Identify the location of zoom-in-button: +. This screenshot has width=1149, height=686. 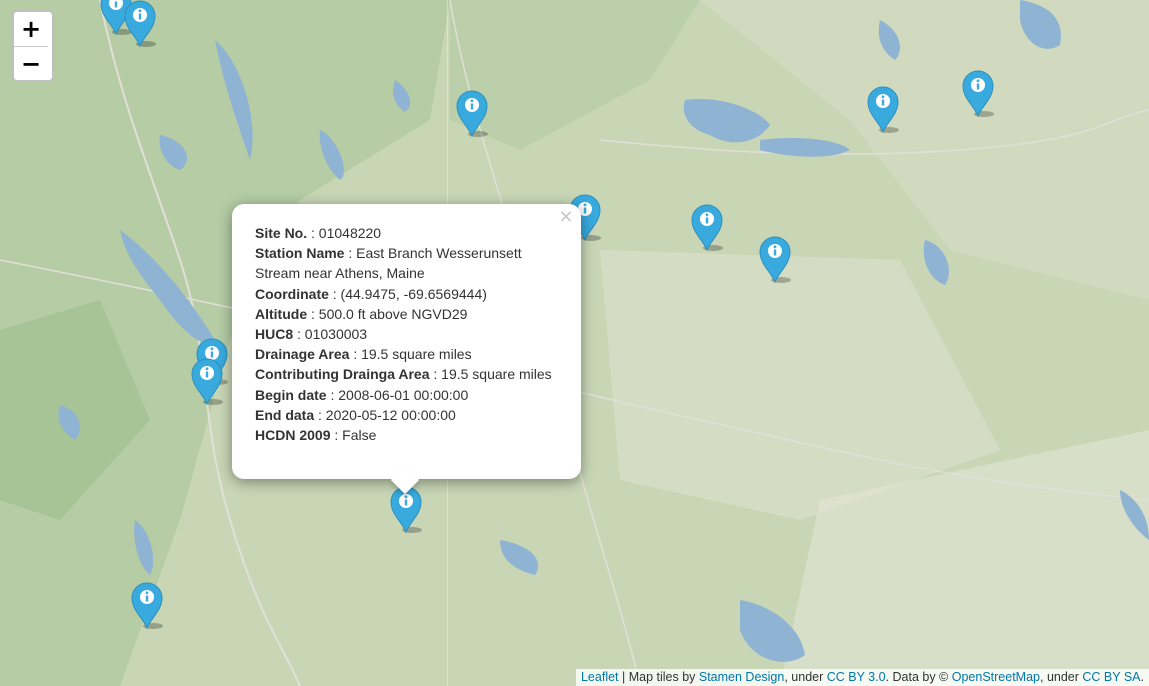
(31, 29).